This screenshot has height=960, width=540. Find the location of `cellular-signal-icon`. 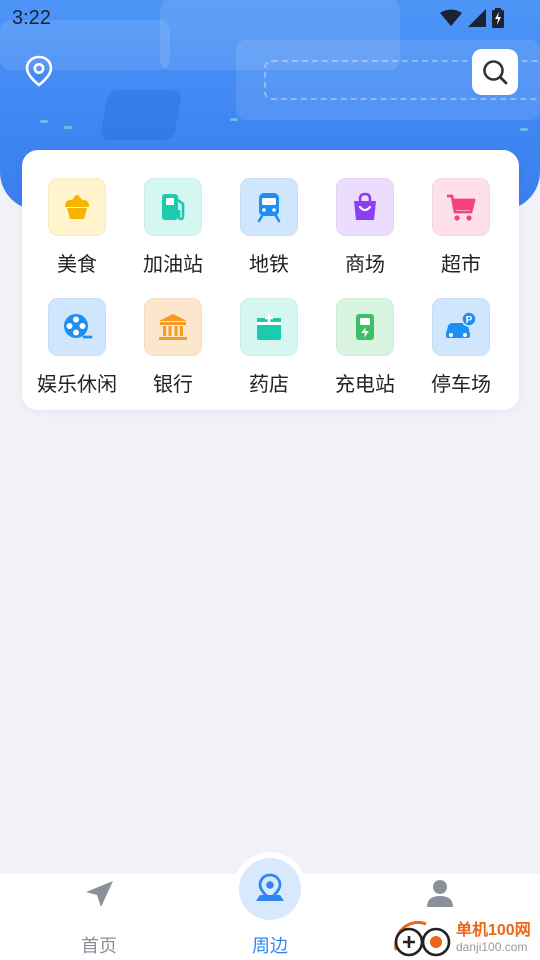

cellular-signal-icon is located at coordinates (477, 18).